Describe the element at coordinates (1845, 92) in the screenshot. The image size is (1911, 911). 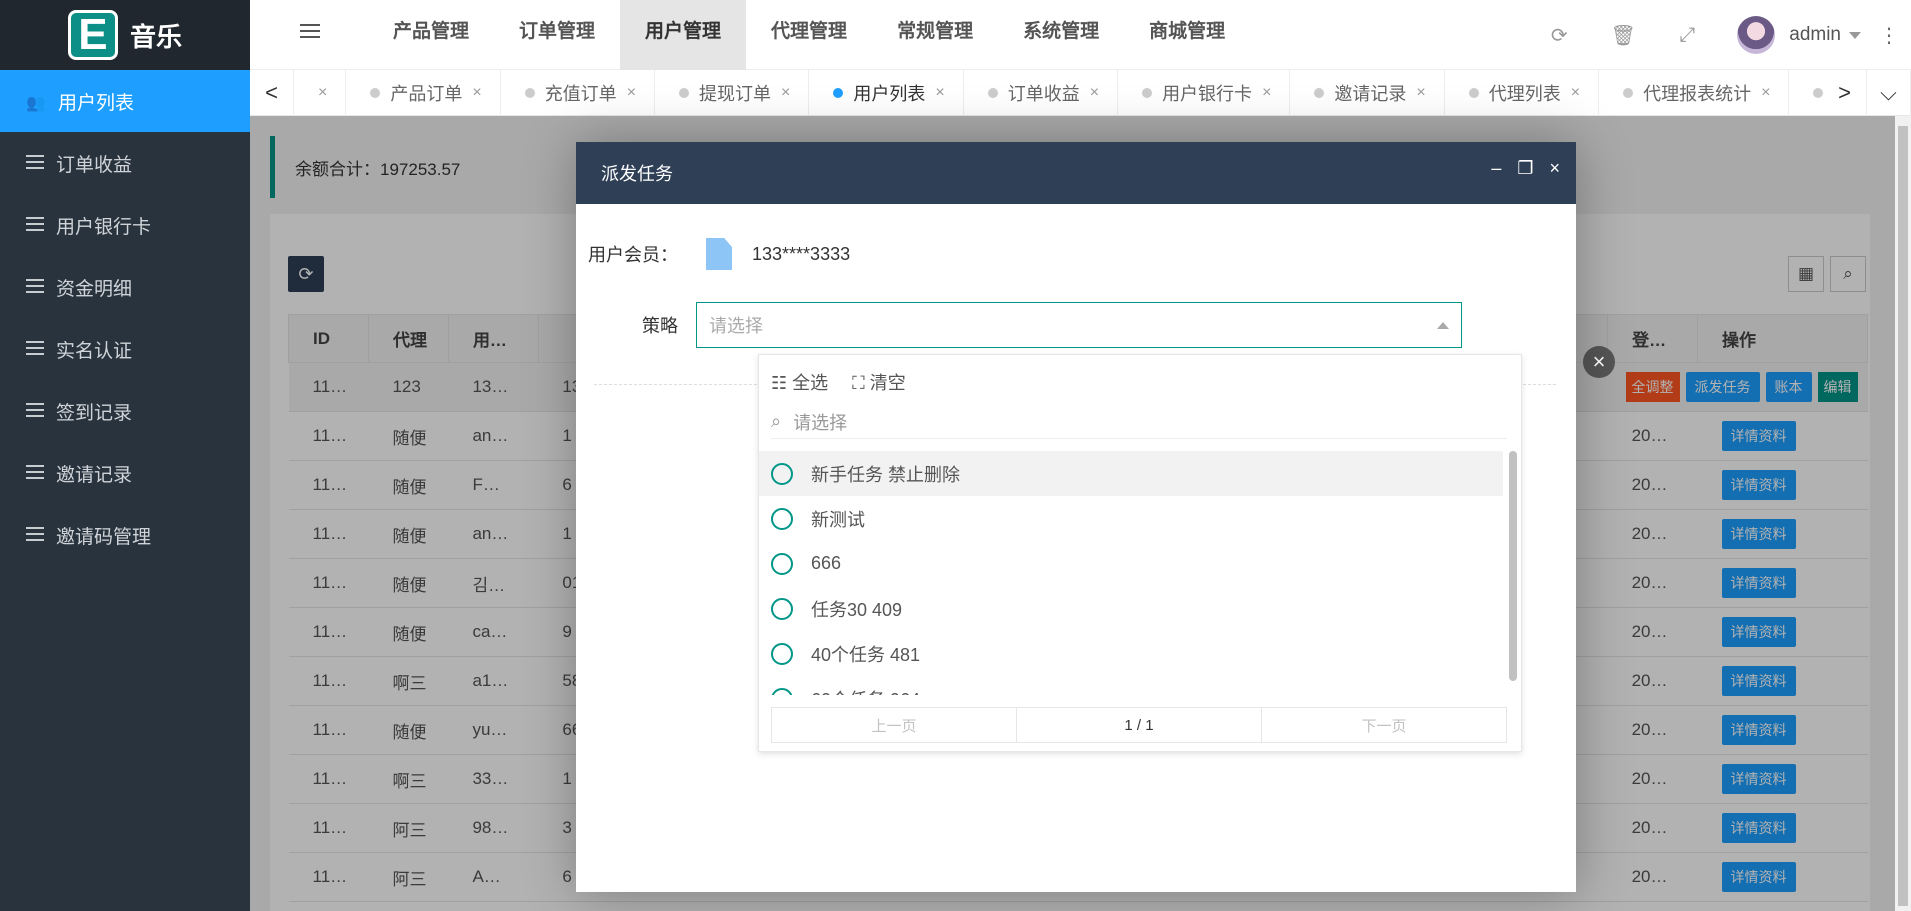
I see `tab-next-icon: >` at that location.